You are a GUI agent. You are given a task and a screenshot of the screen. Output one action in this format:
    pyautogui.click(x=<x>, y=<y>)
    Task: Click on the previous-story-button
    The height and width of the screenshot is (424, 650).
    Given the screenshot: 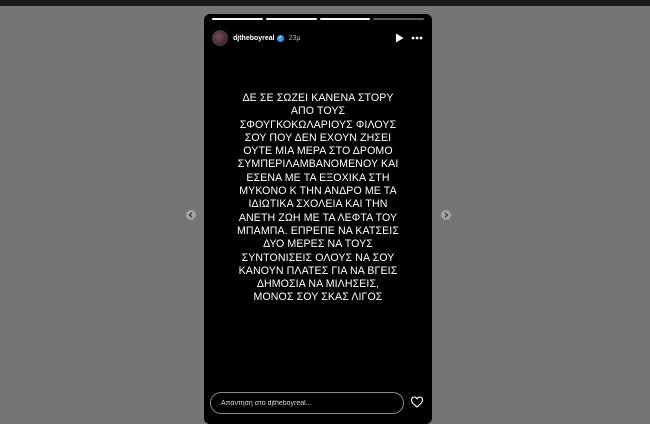 What is the action you would take?
    pyautogui.click(x=191, y=215)
    